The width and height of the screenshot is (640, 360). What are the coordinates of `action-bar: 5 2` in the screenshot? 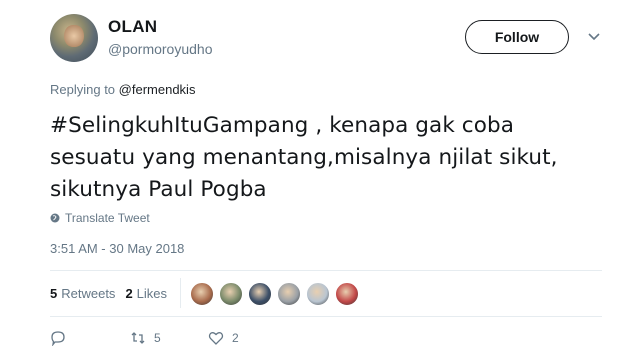 It's located at (144, 338).